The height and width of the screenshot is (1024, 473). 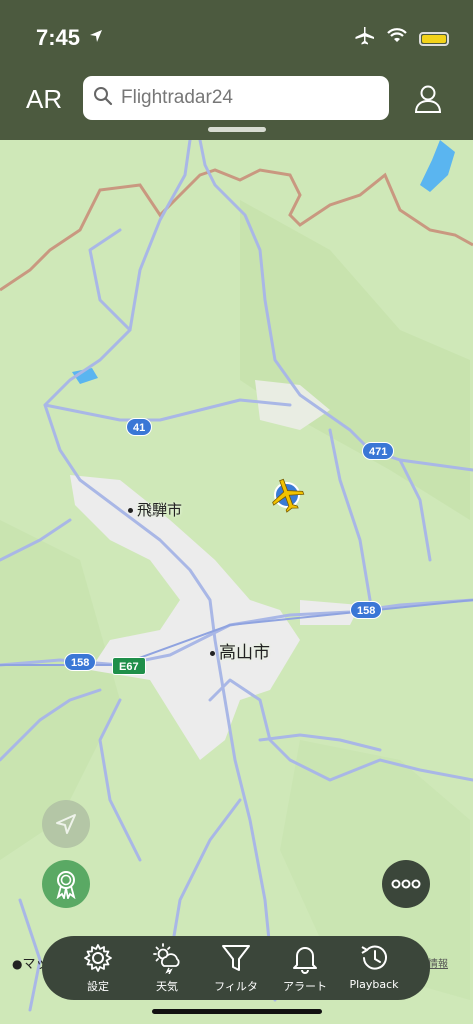 What do you see at coordinates (374, 957) in the screenshot?
I see `playback-icon` at bounding box center [374, 957].